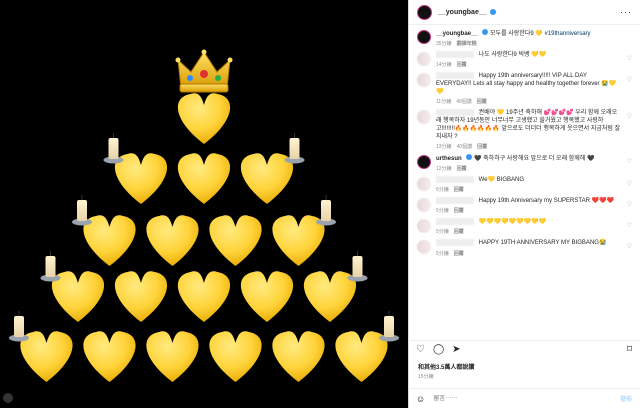 The width and height of the screenshot is (640, 408). What do you see at coordinates (568, 34) in the screenshot?
I see `caption-hashtag: #19thanniversary` at bounding box center [568, 34].